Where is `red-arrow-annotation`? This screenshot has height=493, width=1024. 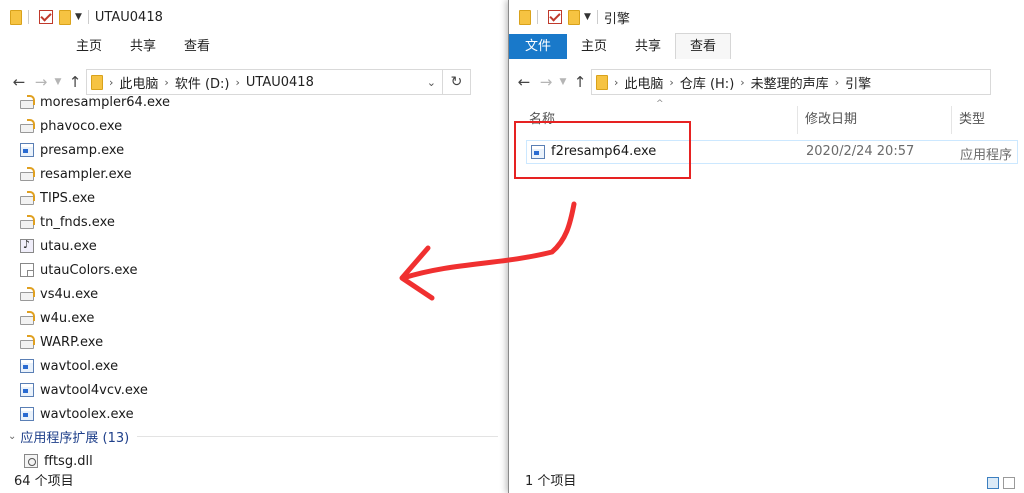
red-arrow-annotation is located at coordinates (488, 251).